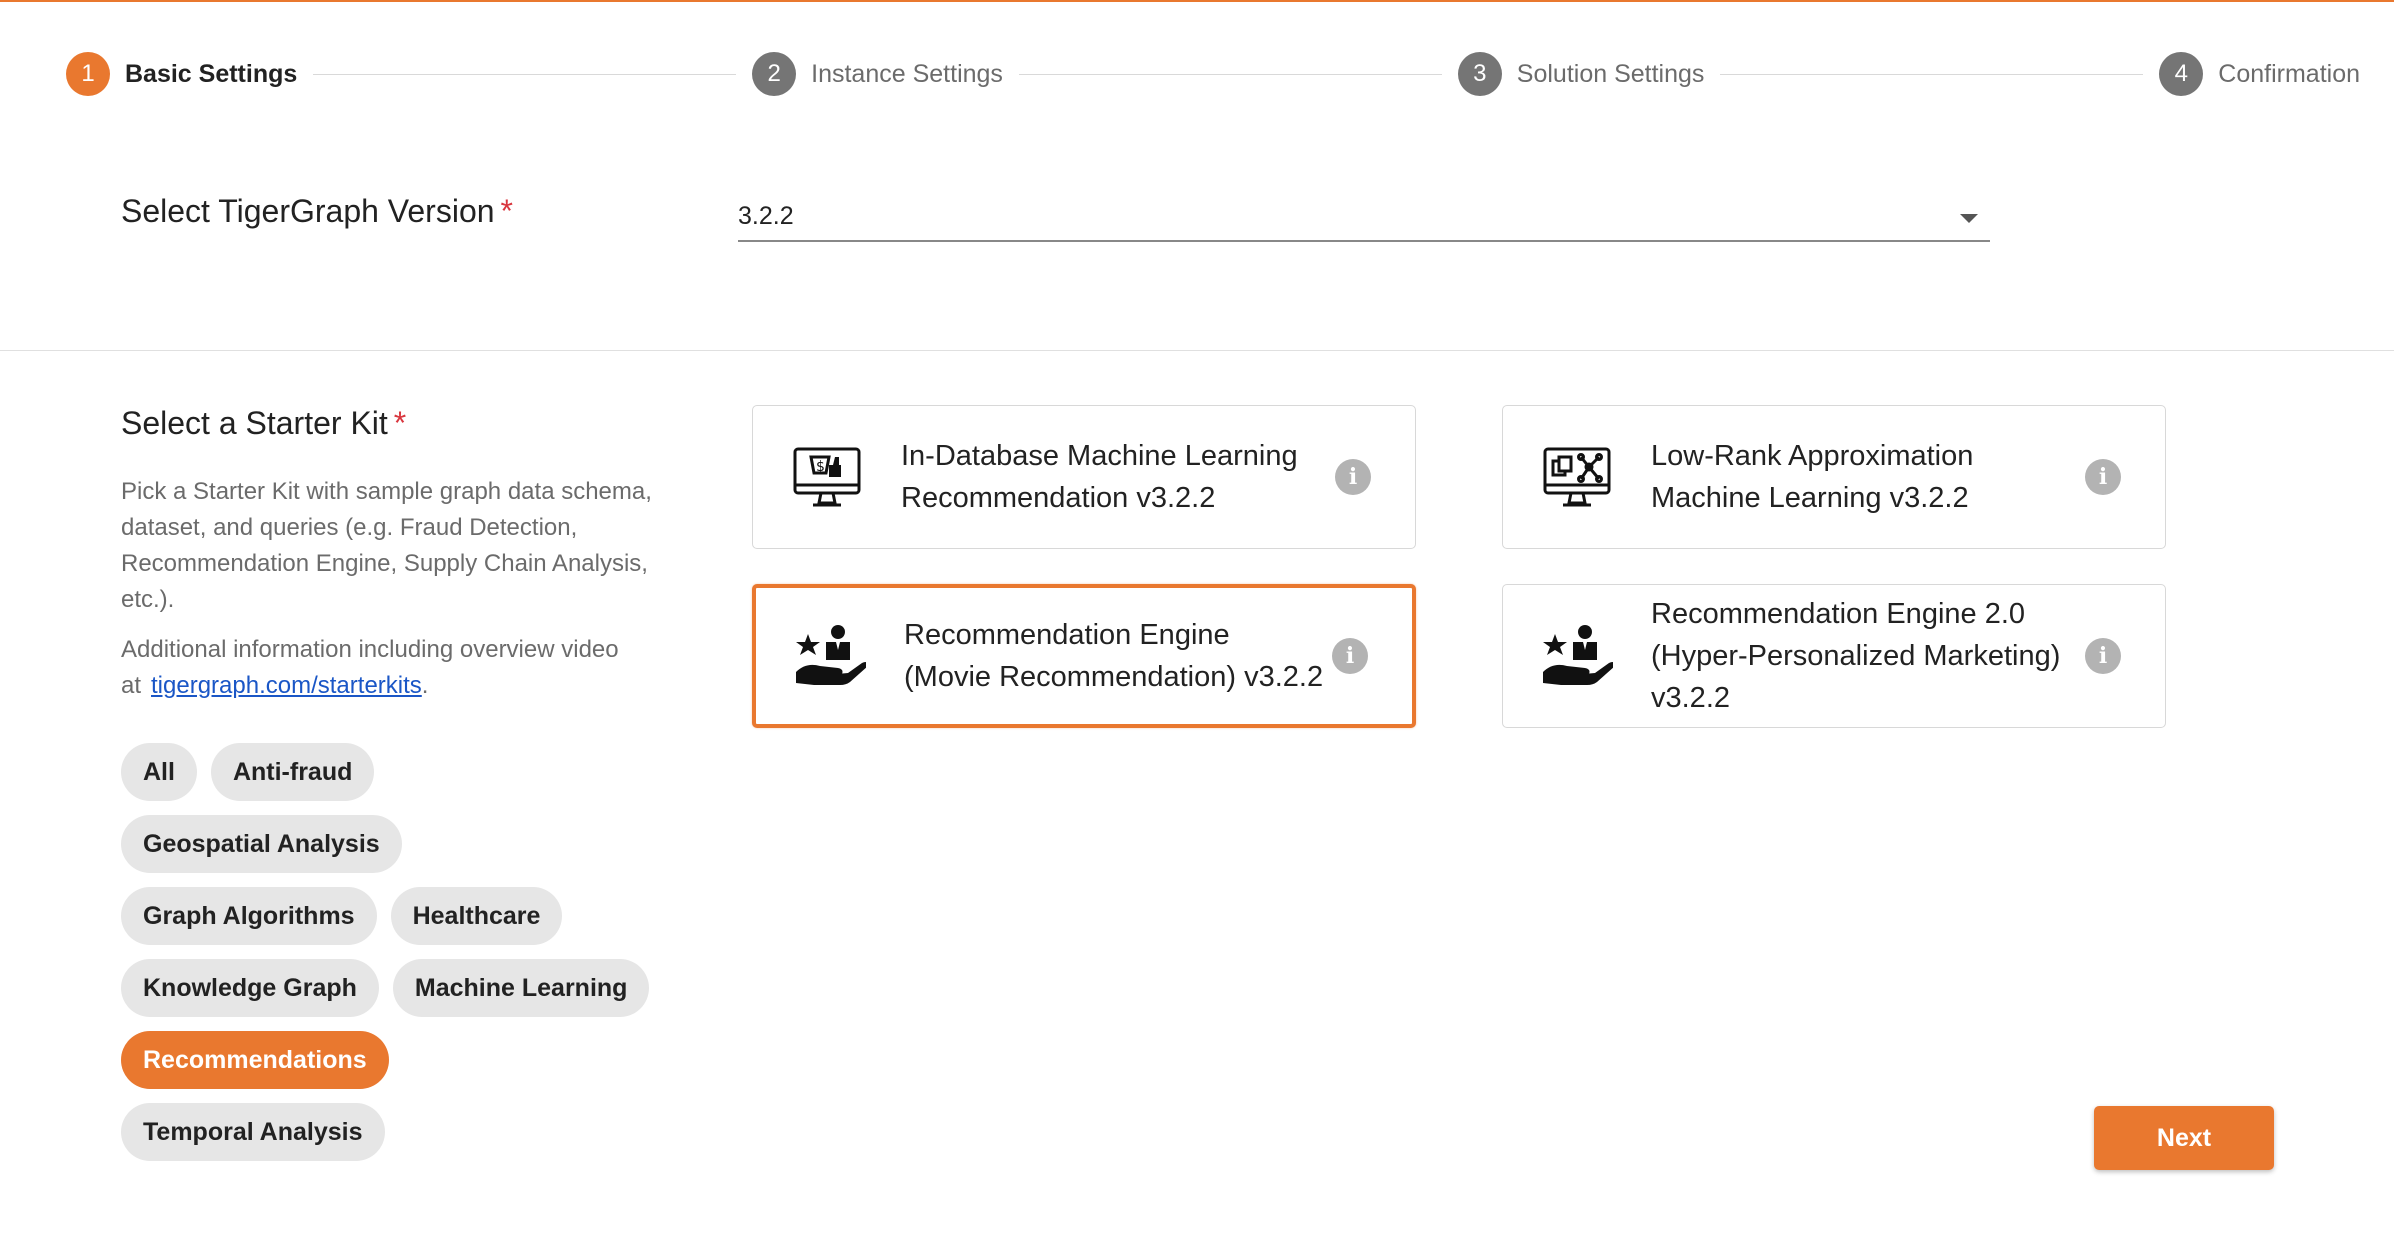 The width and height of the screenshot is (2394, 1244). Describe the element at coordinates (1610, 73) in the screenshot. I see `step-label: Solution Settings` at that location.